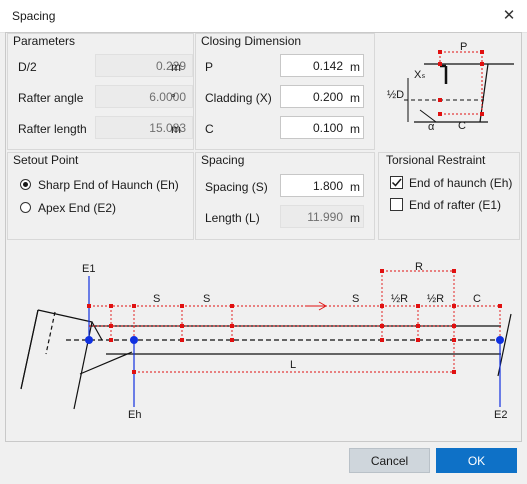 The width and height of the screenshot is (527, 484). Describe the element at coordinates (173, 98) in the screenshot. I see `rafter-angle-unit: °` at that location.